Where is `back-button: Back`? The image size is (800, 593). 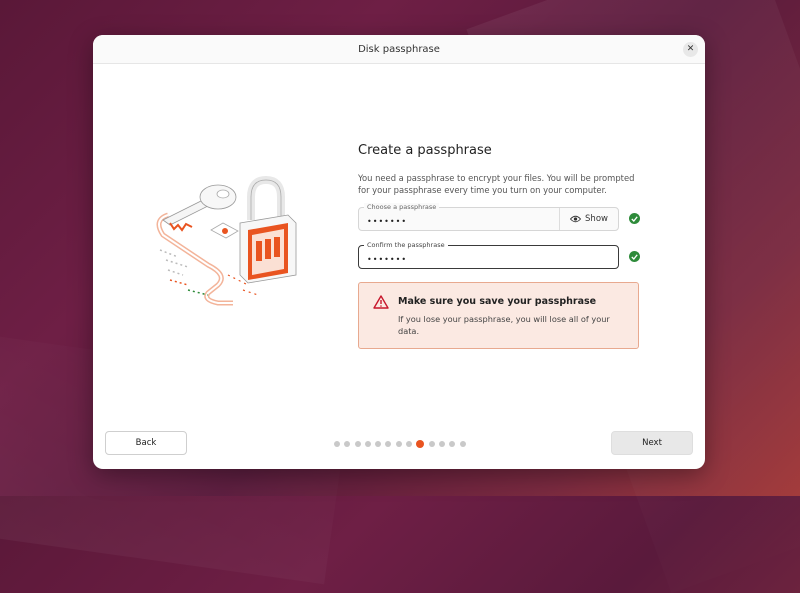
back-button: Back is located at coordinates (146, 443).